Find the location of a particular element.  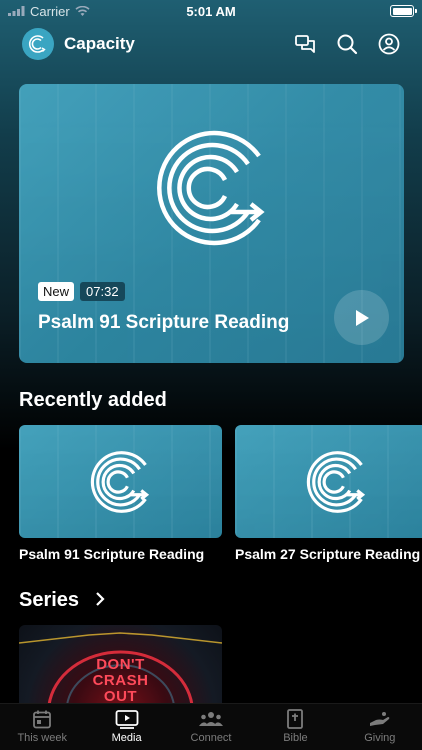

tab-label: Connect is located at coordinates (211, 738).